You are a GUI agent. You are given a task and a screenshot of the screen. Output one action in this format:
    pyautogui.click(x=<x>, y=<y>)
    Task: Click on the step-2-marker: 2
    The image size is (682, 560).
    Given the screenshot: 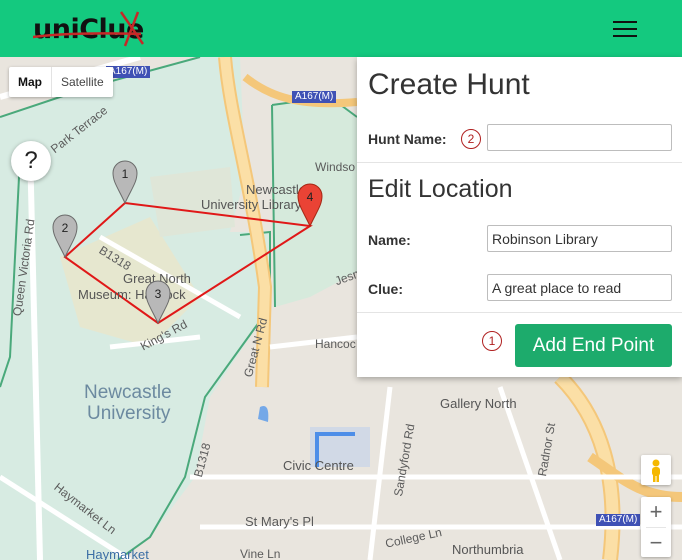 What is the action you would take?
    pyautogui.click(x=471, y=139)
    